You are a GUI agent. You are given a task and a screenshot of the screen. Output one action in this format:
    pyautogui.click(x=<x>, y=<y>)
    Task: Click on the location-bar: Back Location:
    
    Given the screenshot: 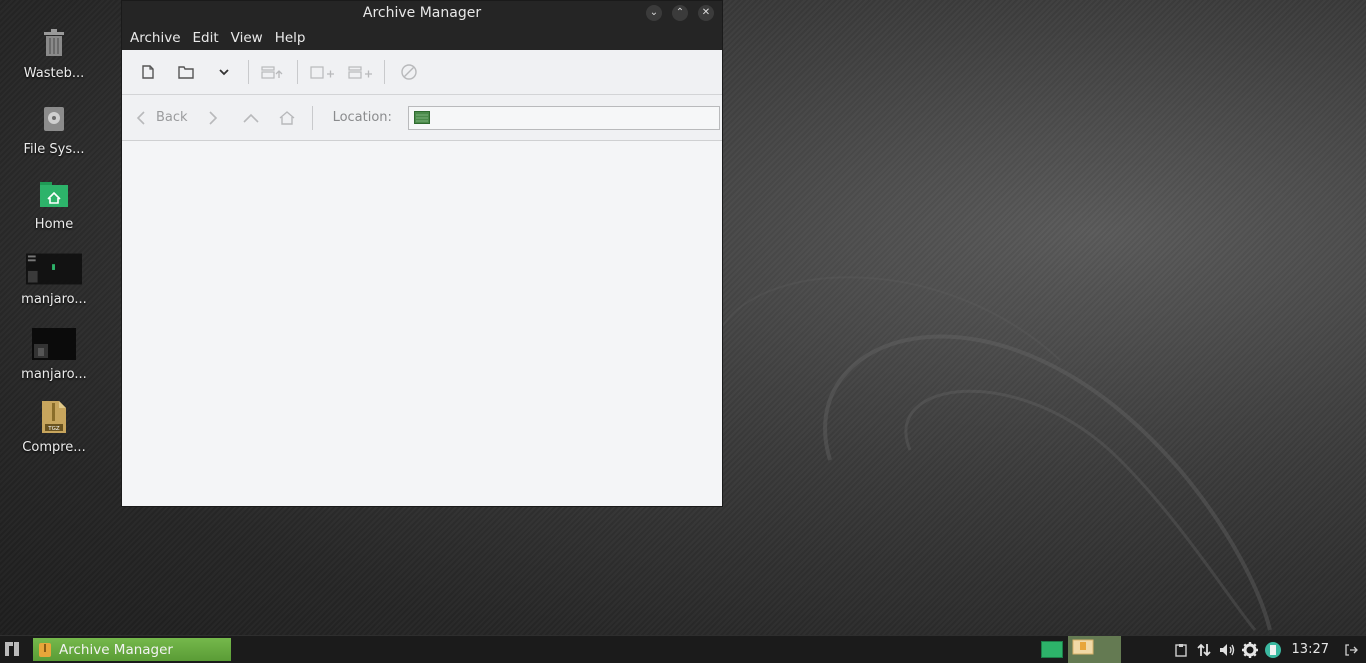 What is the action you would take?
    pyautogui.click(x=422, y=118)
    